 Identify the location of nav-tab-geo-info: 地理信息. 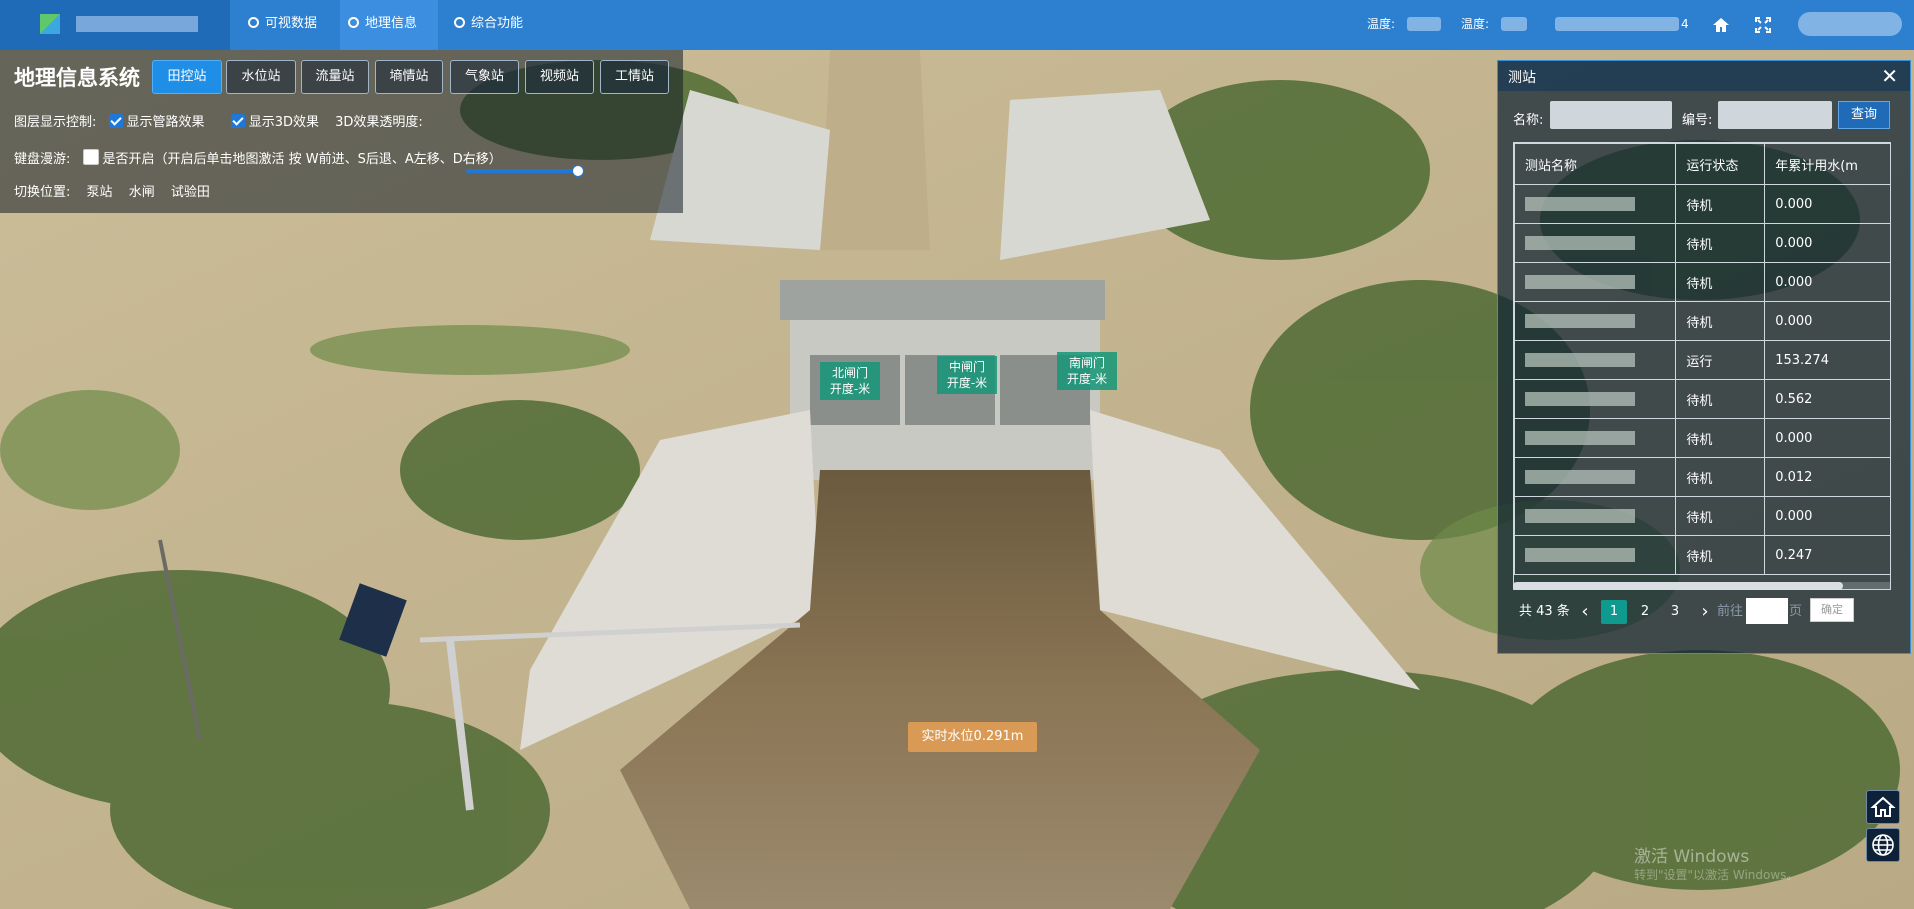
(389, 25).